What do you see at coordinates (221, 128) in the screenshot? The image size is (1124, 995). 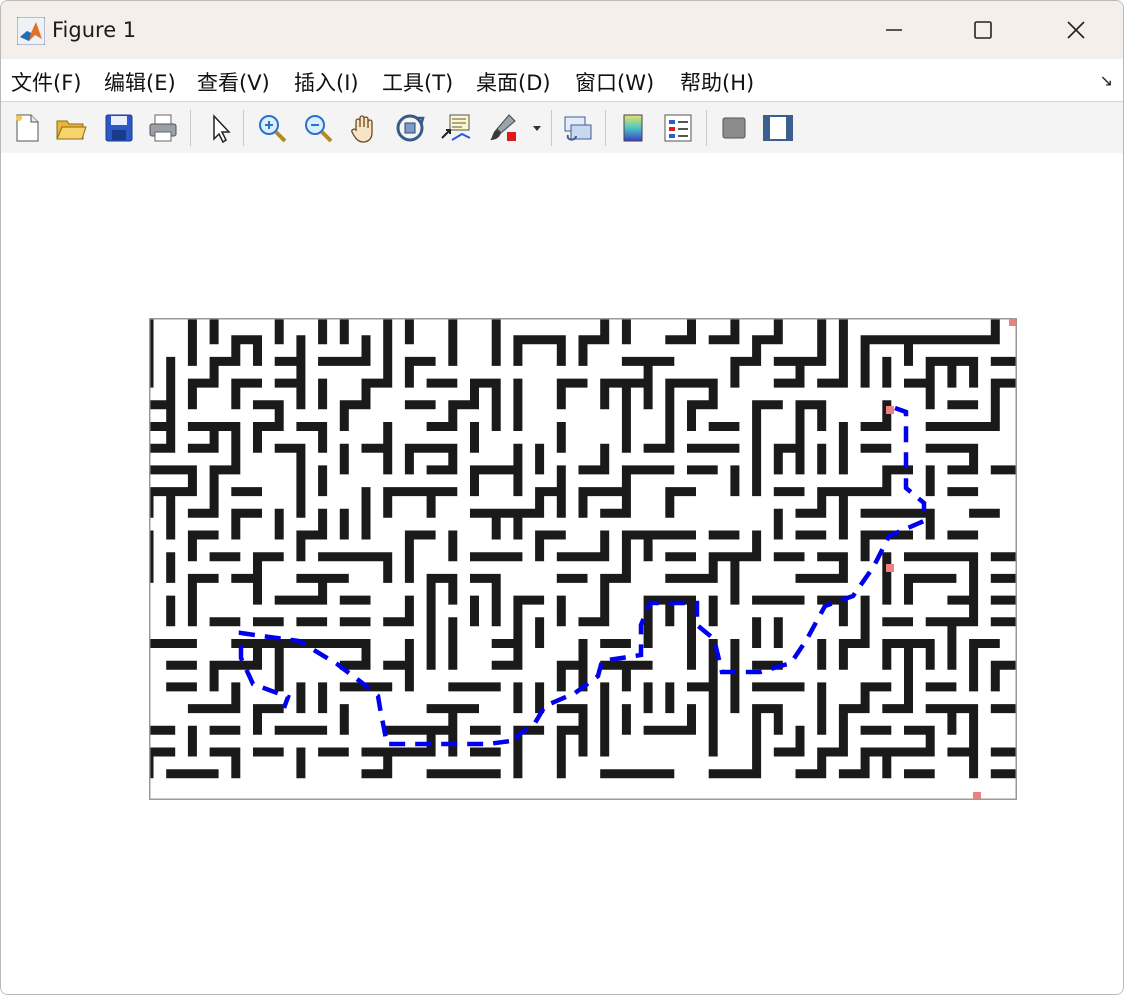 I see `edit-plot-arrow-icon` at bounding box center [221, 128].